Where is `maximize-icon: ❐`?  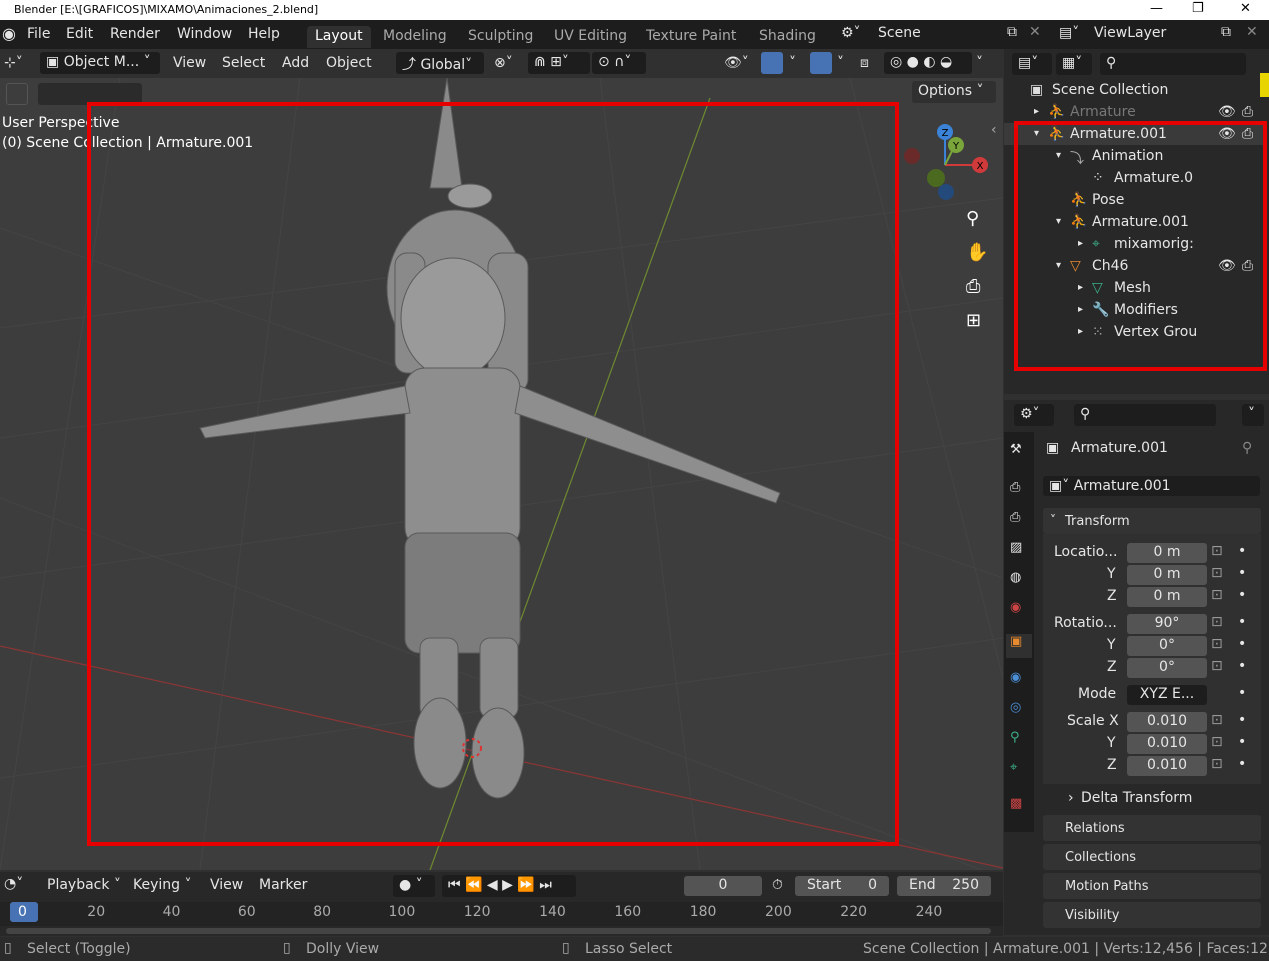
maximize-icon: ❐ is located at coordinates (1198, 8).